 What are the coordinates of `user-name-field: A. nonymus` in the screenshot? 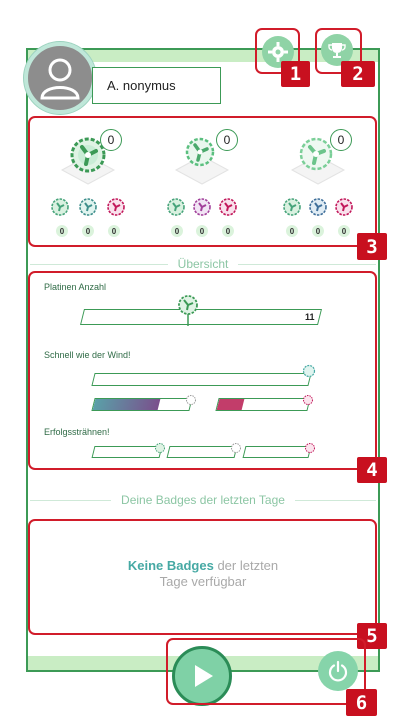 It's located at (156, 85).